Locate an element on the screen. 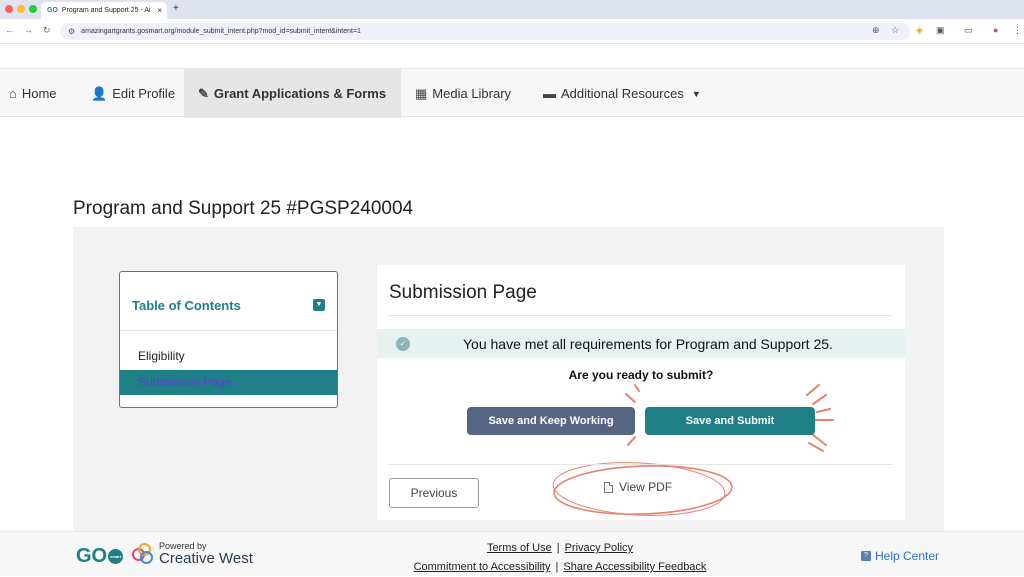 The image size is (1024, 577). maximize-window-button is located at coordinates (33, 9).